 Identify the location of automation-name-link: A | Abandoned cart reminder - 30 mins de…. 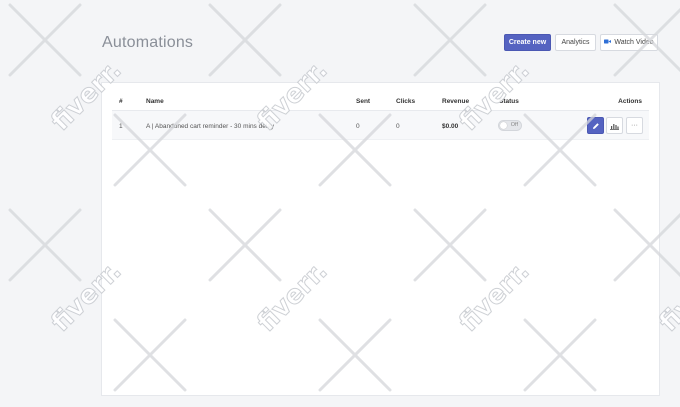
(210, 126).